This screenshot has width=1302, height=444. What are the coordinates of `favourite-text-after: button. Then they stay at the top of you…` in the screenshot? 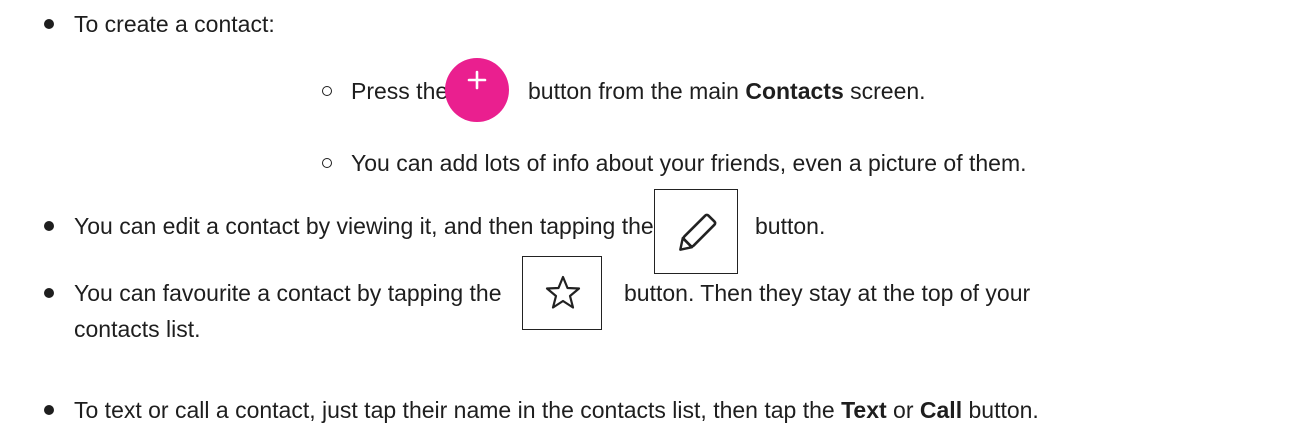 It's located at (827, 293).